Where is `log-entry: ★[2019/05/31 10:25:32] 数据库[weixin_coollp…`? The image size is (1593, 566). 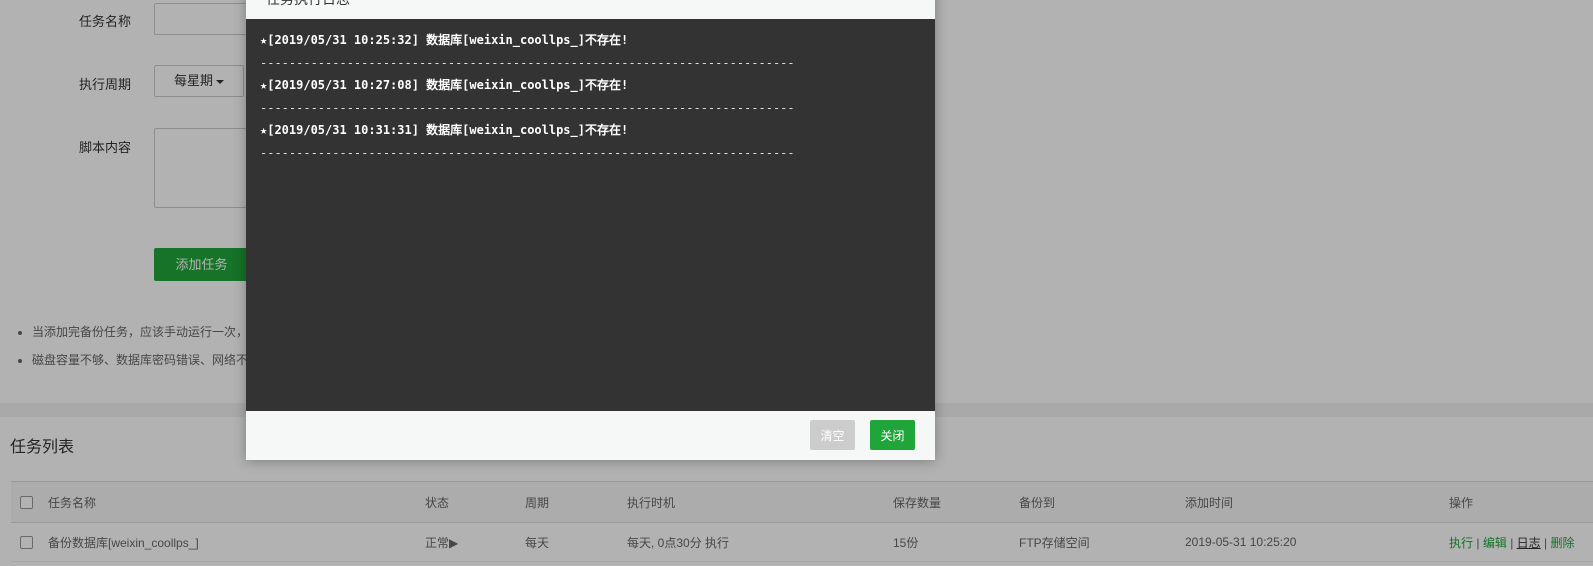 log-entry: ★[2019/05/31 10:25:32] 数据库[weixin_coollp… is located at coordinates (444, 40).